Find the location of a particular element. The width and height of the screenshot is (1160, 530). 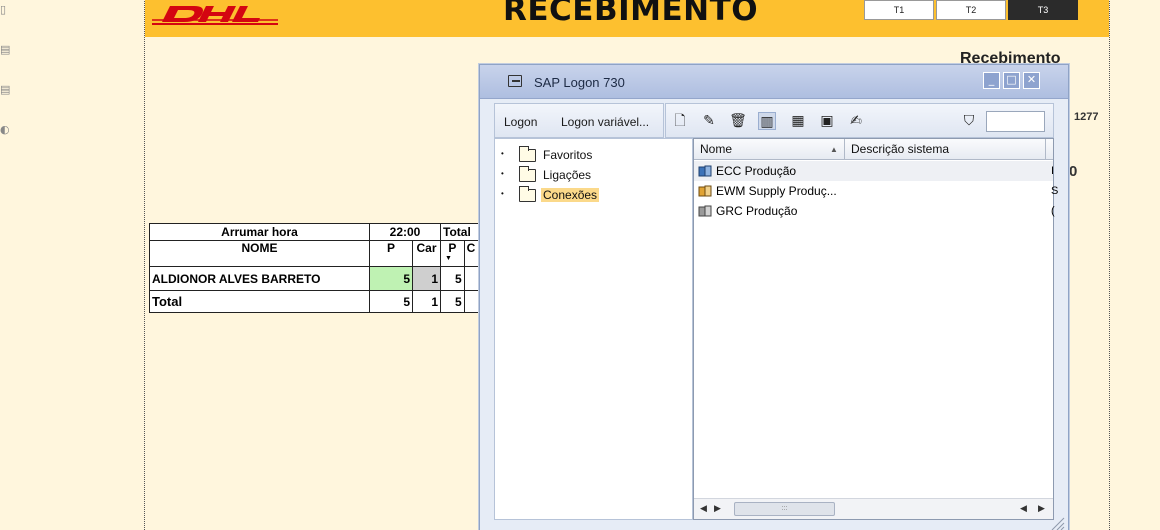

scroll-left-icon: ◀ is located at coordinates (703, 508).